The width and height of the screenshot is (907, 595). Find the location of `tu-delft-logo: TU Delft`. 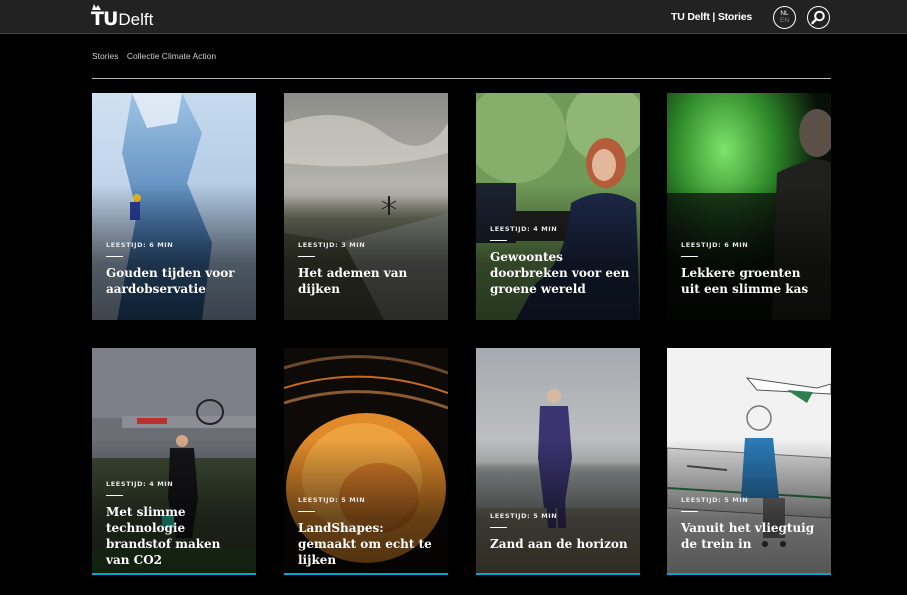

tu-delft-logo: TU Delft is located at coordinates (122, 16).